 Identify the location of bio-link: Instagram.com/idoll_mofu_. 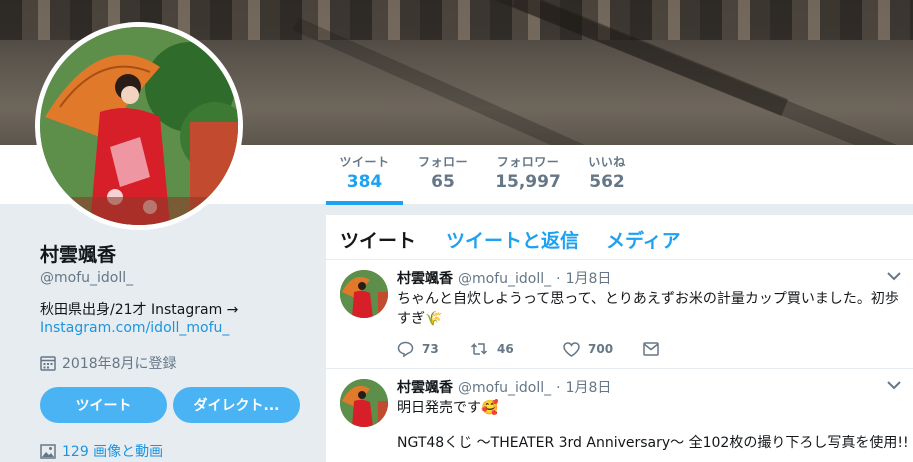
(134, 328).